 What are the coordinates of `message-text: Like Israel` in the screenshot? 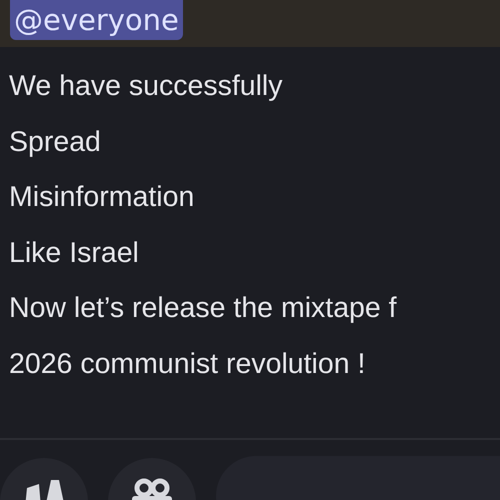 It's located at (74, 253).